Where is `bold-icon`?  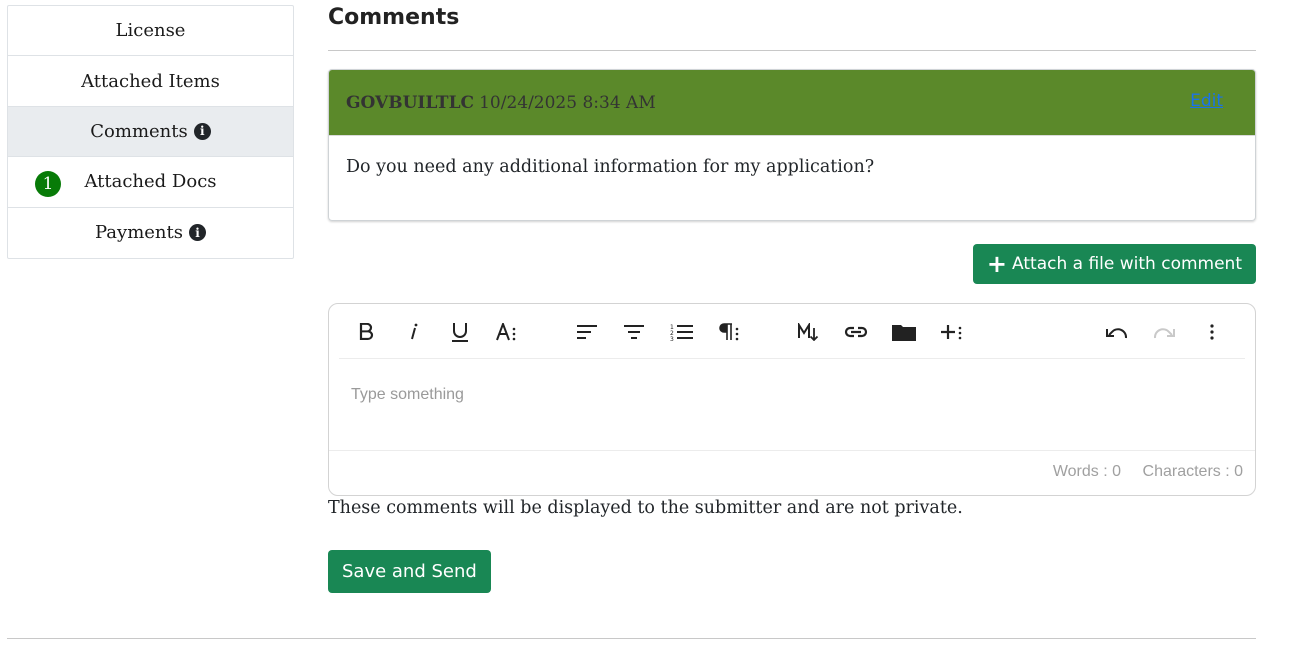
bold-icon is located at coordinates (366, 332).